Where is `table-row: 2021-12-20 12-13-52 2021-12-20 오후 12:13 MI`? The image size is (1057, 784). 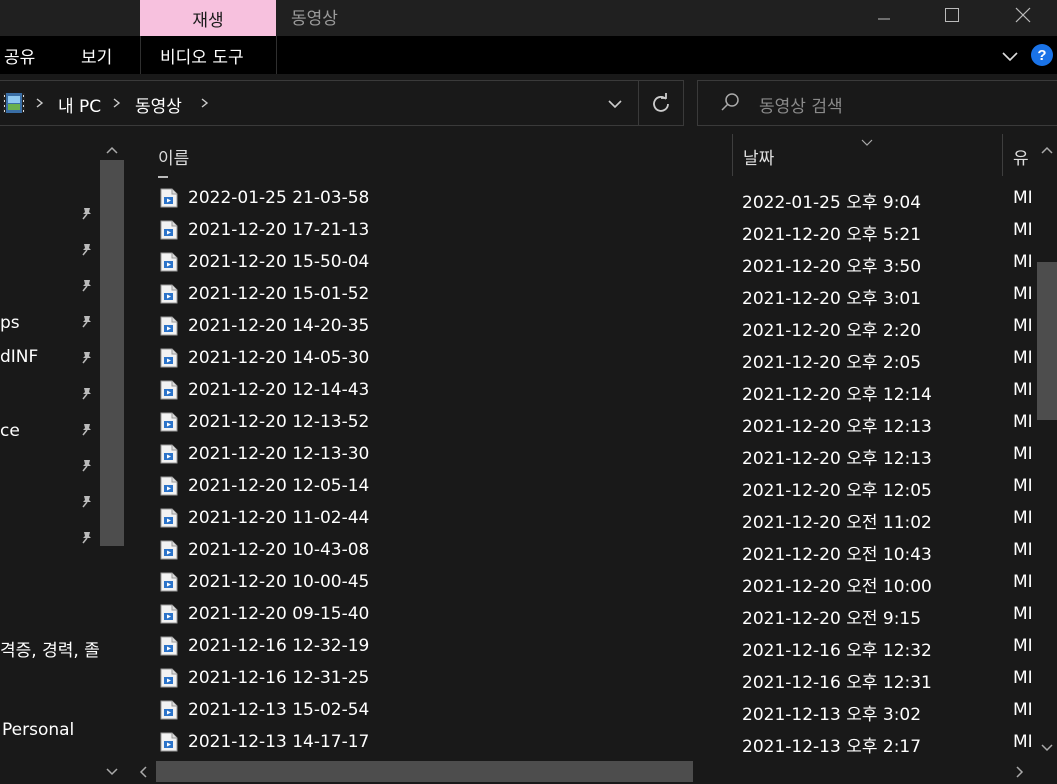 table-row: 2021-12-20 12-13-52 2021-12-20 오후 12:13 MI is located at coordinates (592, 424).